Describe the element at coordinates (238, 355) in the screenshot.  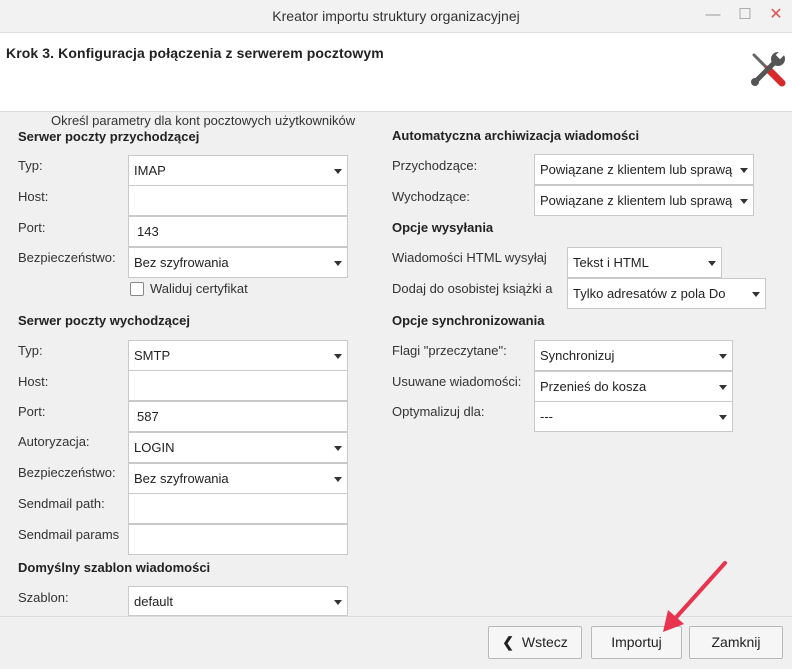
I see `outgoing-type-select: SMTP` at that location.